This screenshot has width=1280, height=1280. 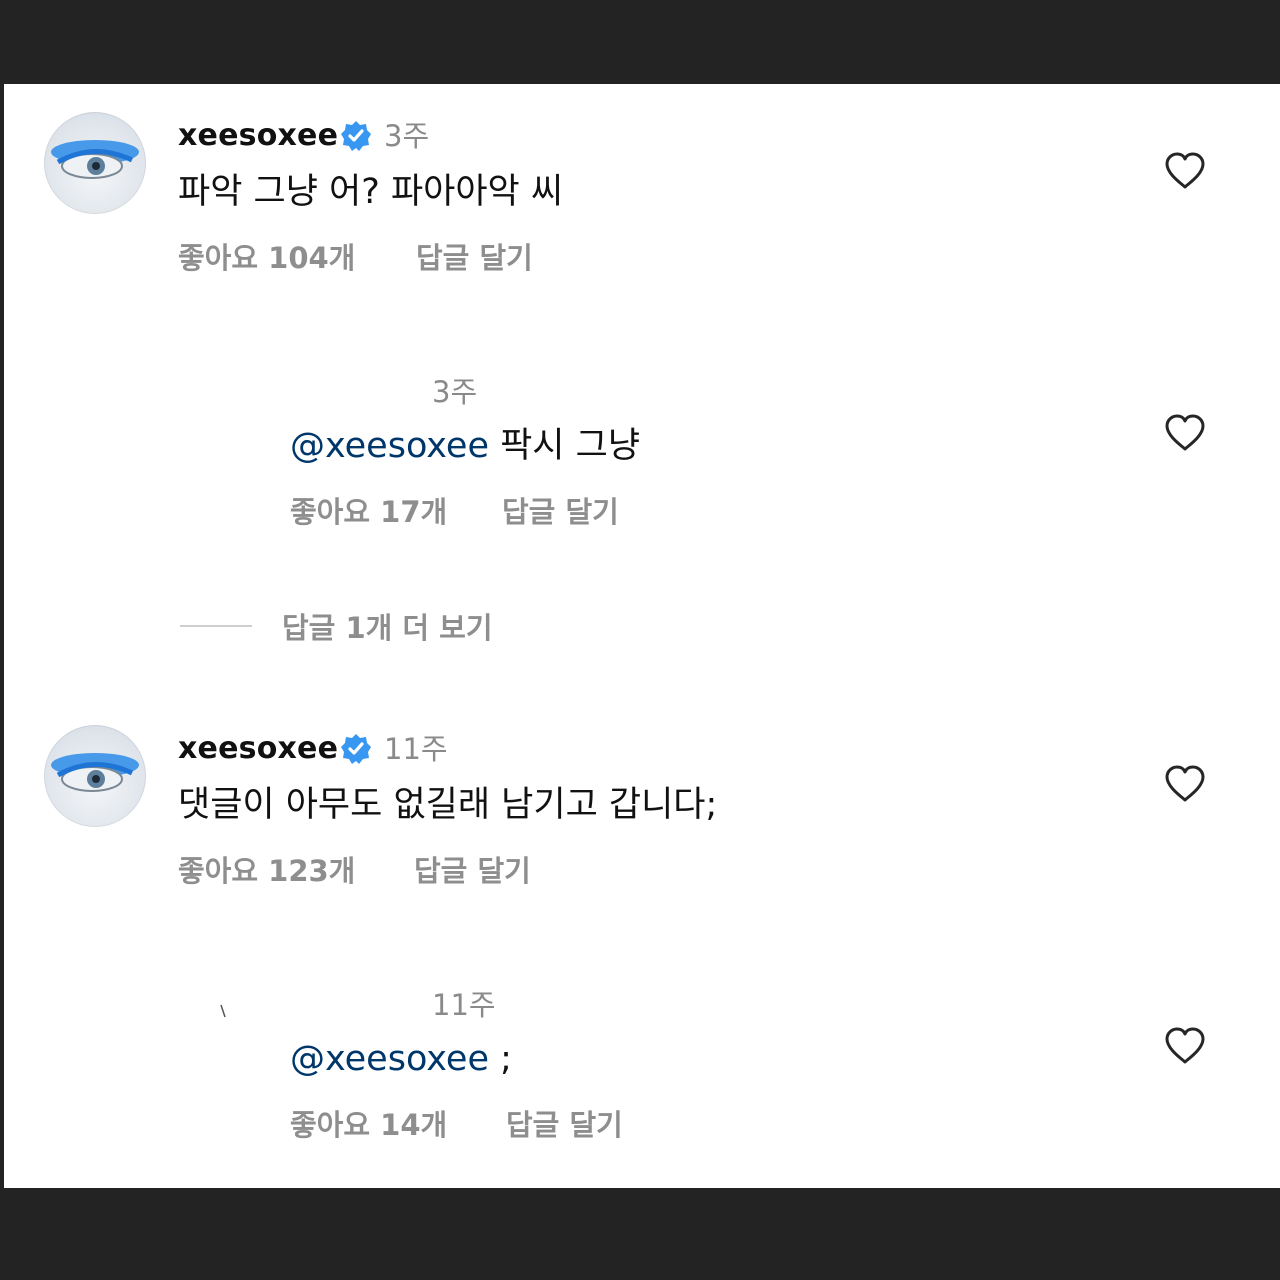 I want to click on reply-time: 3주, so click(x=455, y=392).